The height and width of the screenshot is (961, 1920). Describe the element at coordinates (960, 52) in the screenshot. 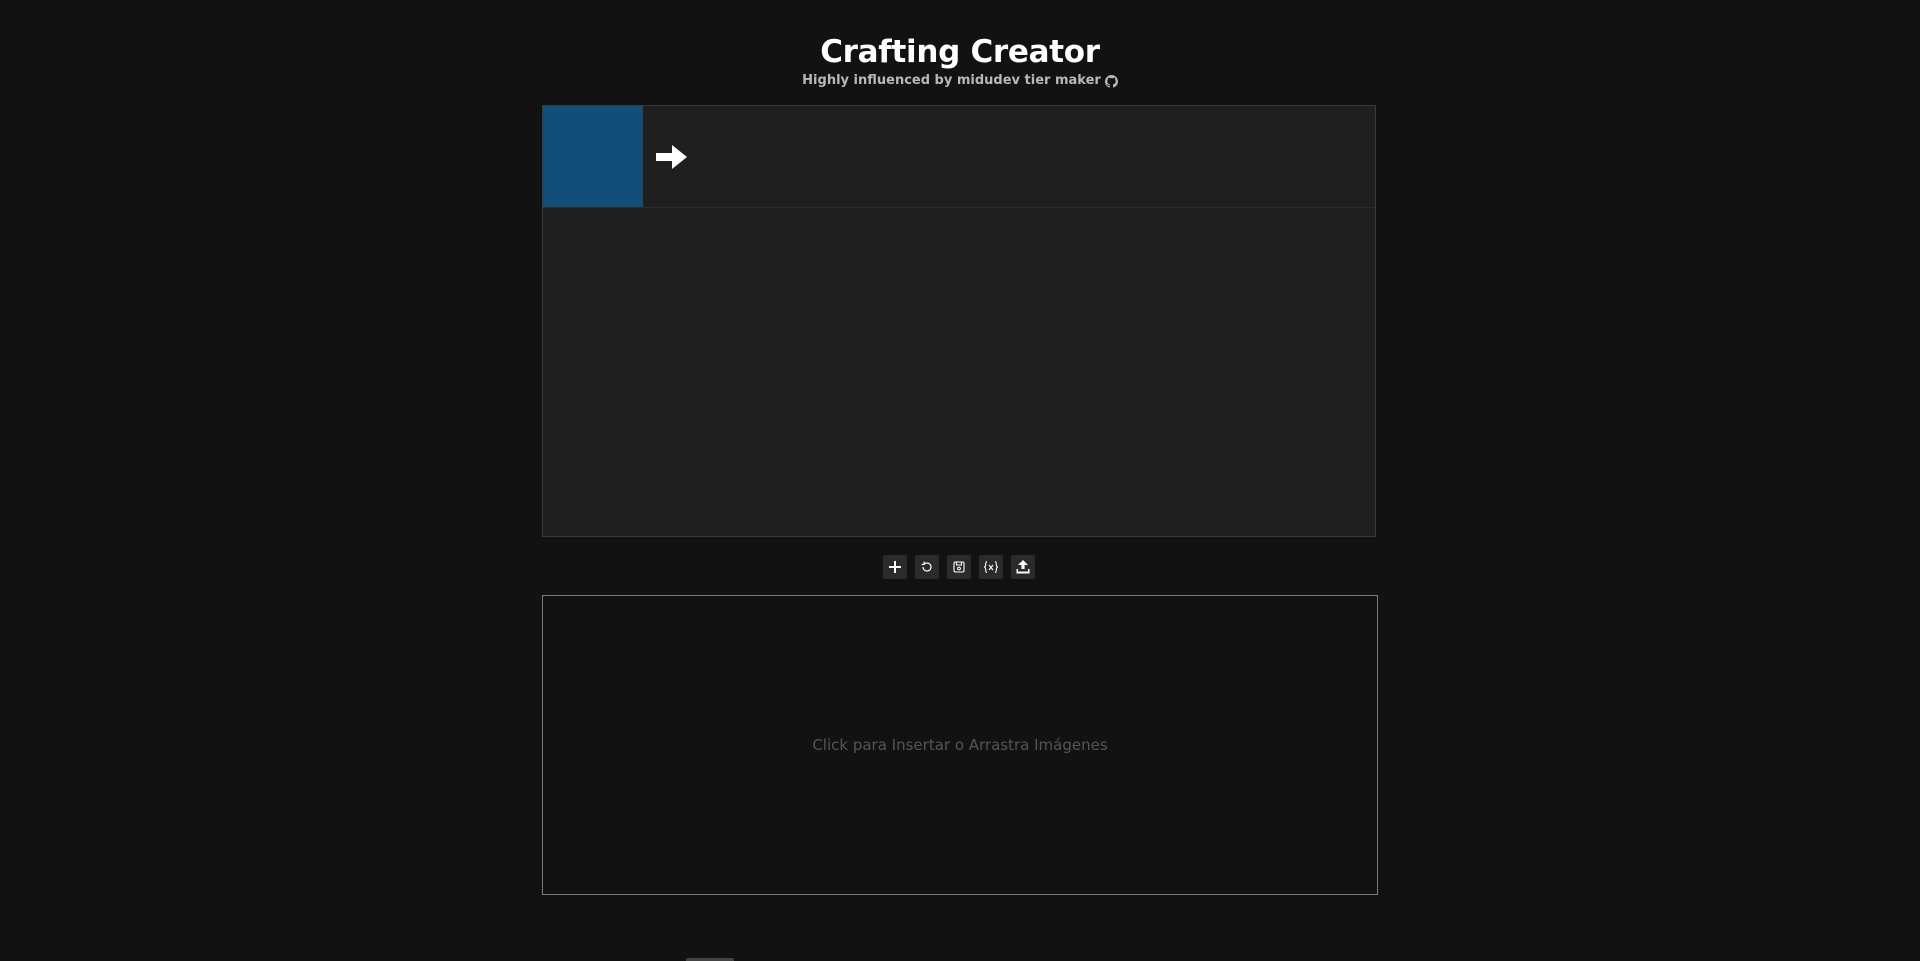

I see `page-title: Crafting Creator` at that location.